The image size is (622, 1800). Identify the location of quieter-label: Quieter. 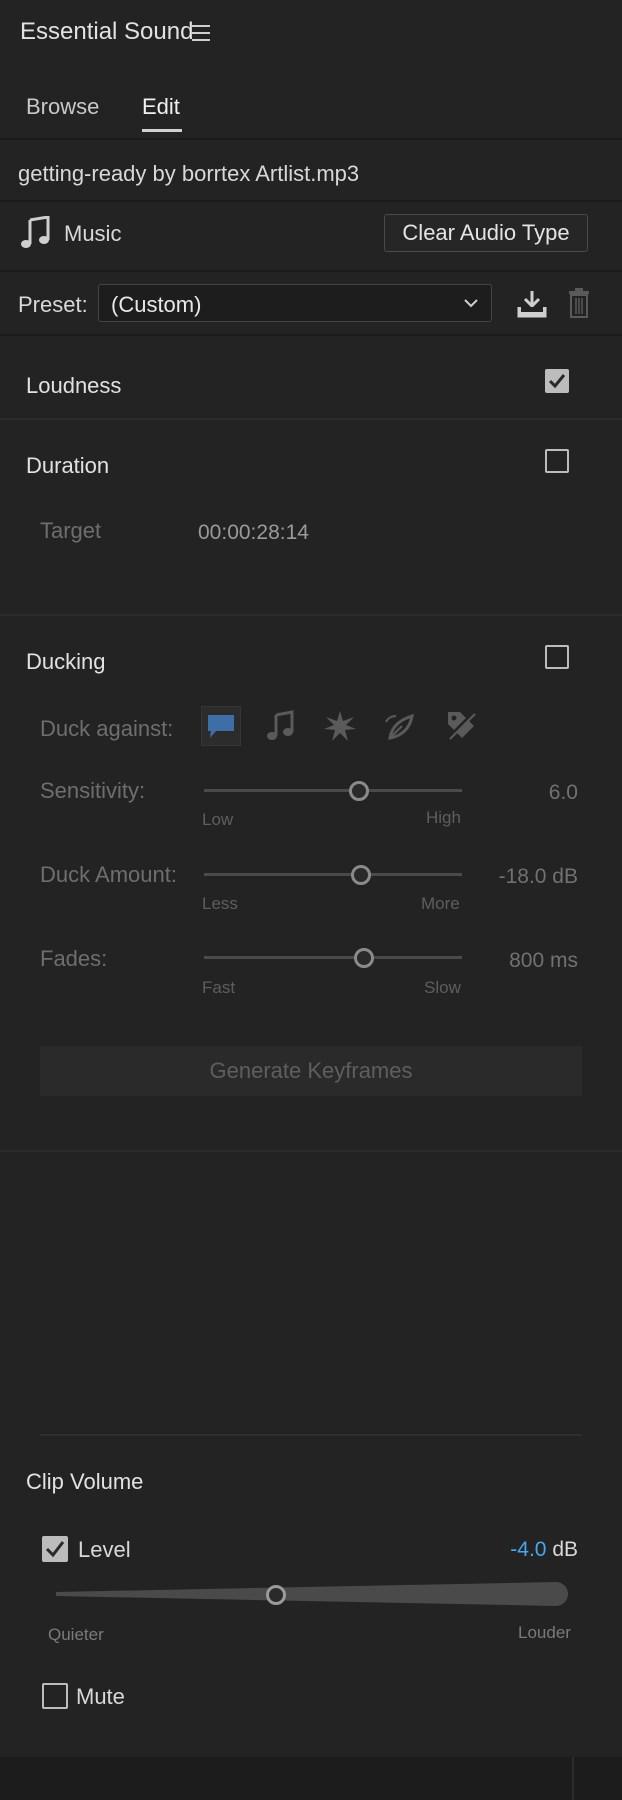
(76, 1634).